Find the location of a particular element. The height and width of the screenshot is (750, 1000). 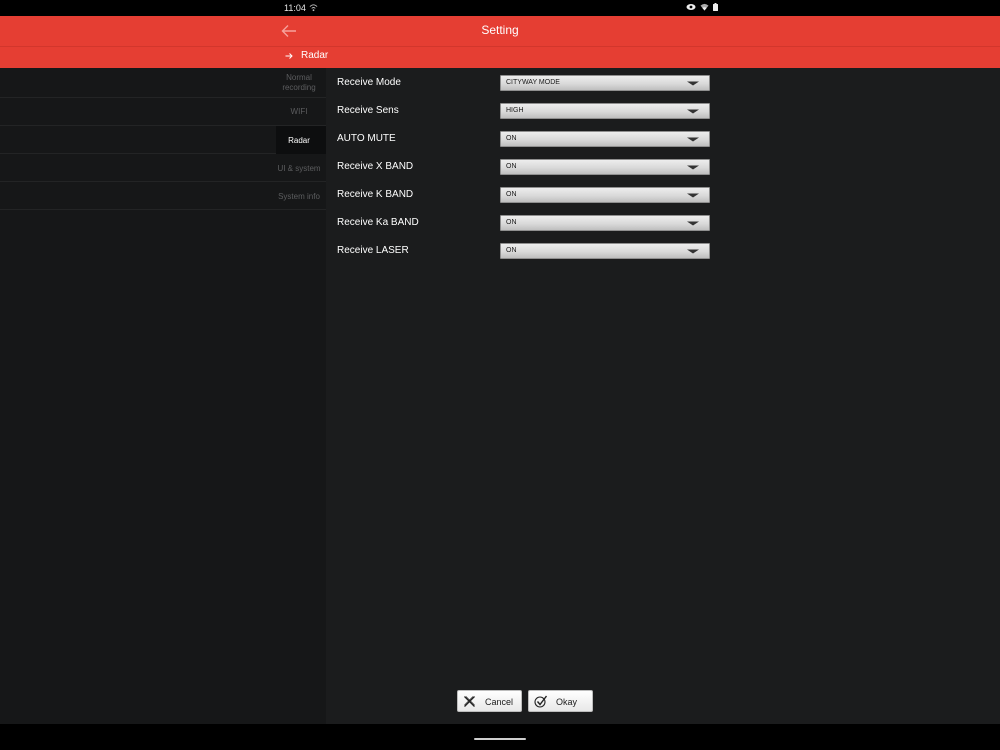

sidebar-item-normal-recording: Normal recording is located at coordinates (163, 83).